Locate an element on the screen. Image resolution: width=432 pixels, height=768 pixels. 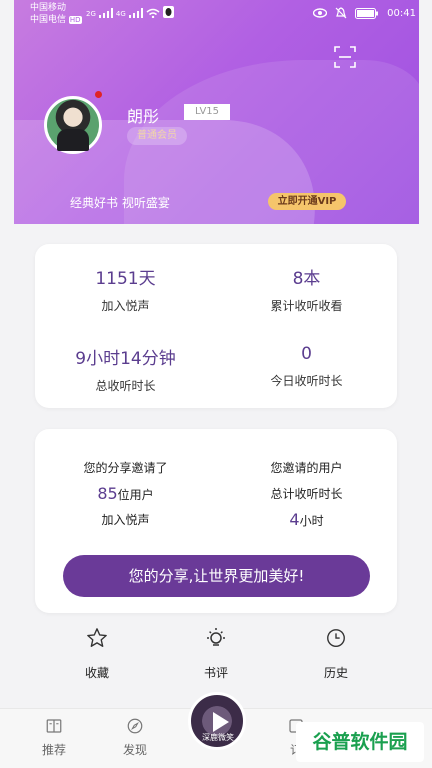
action-row: 收藏 书评 历史 is located at coordinates (216, 656).